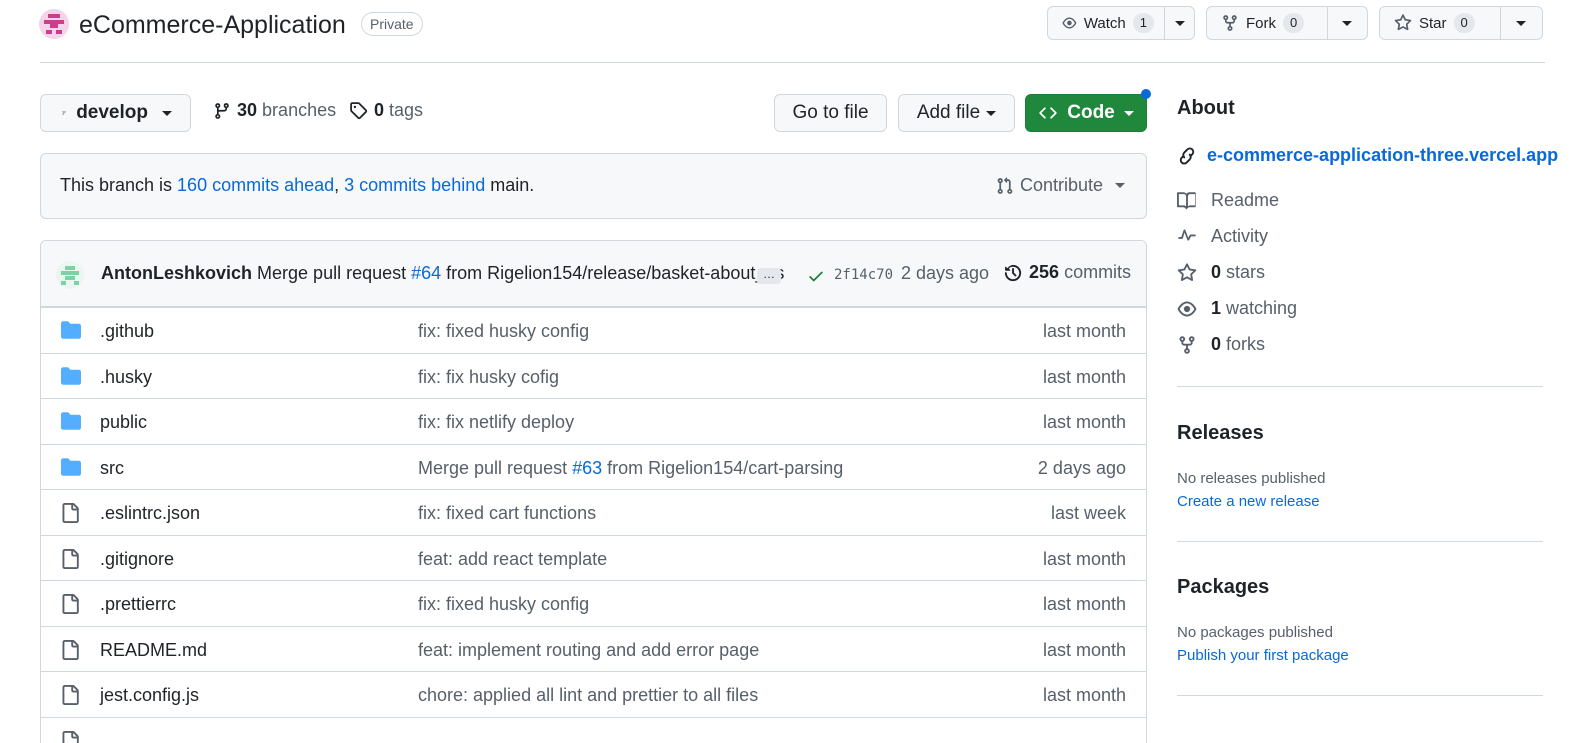 This screenshot has height=743, width=1585. Describe the element at coordinates (212, 25) in the screenshot. I see `repo-name: eCommerce-Application` at that location.